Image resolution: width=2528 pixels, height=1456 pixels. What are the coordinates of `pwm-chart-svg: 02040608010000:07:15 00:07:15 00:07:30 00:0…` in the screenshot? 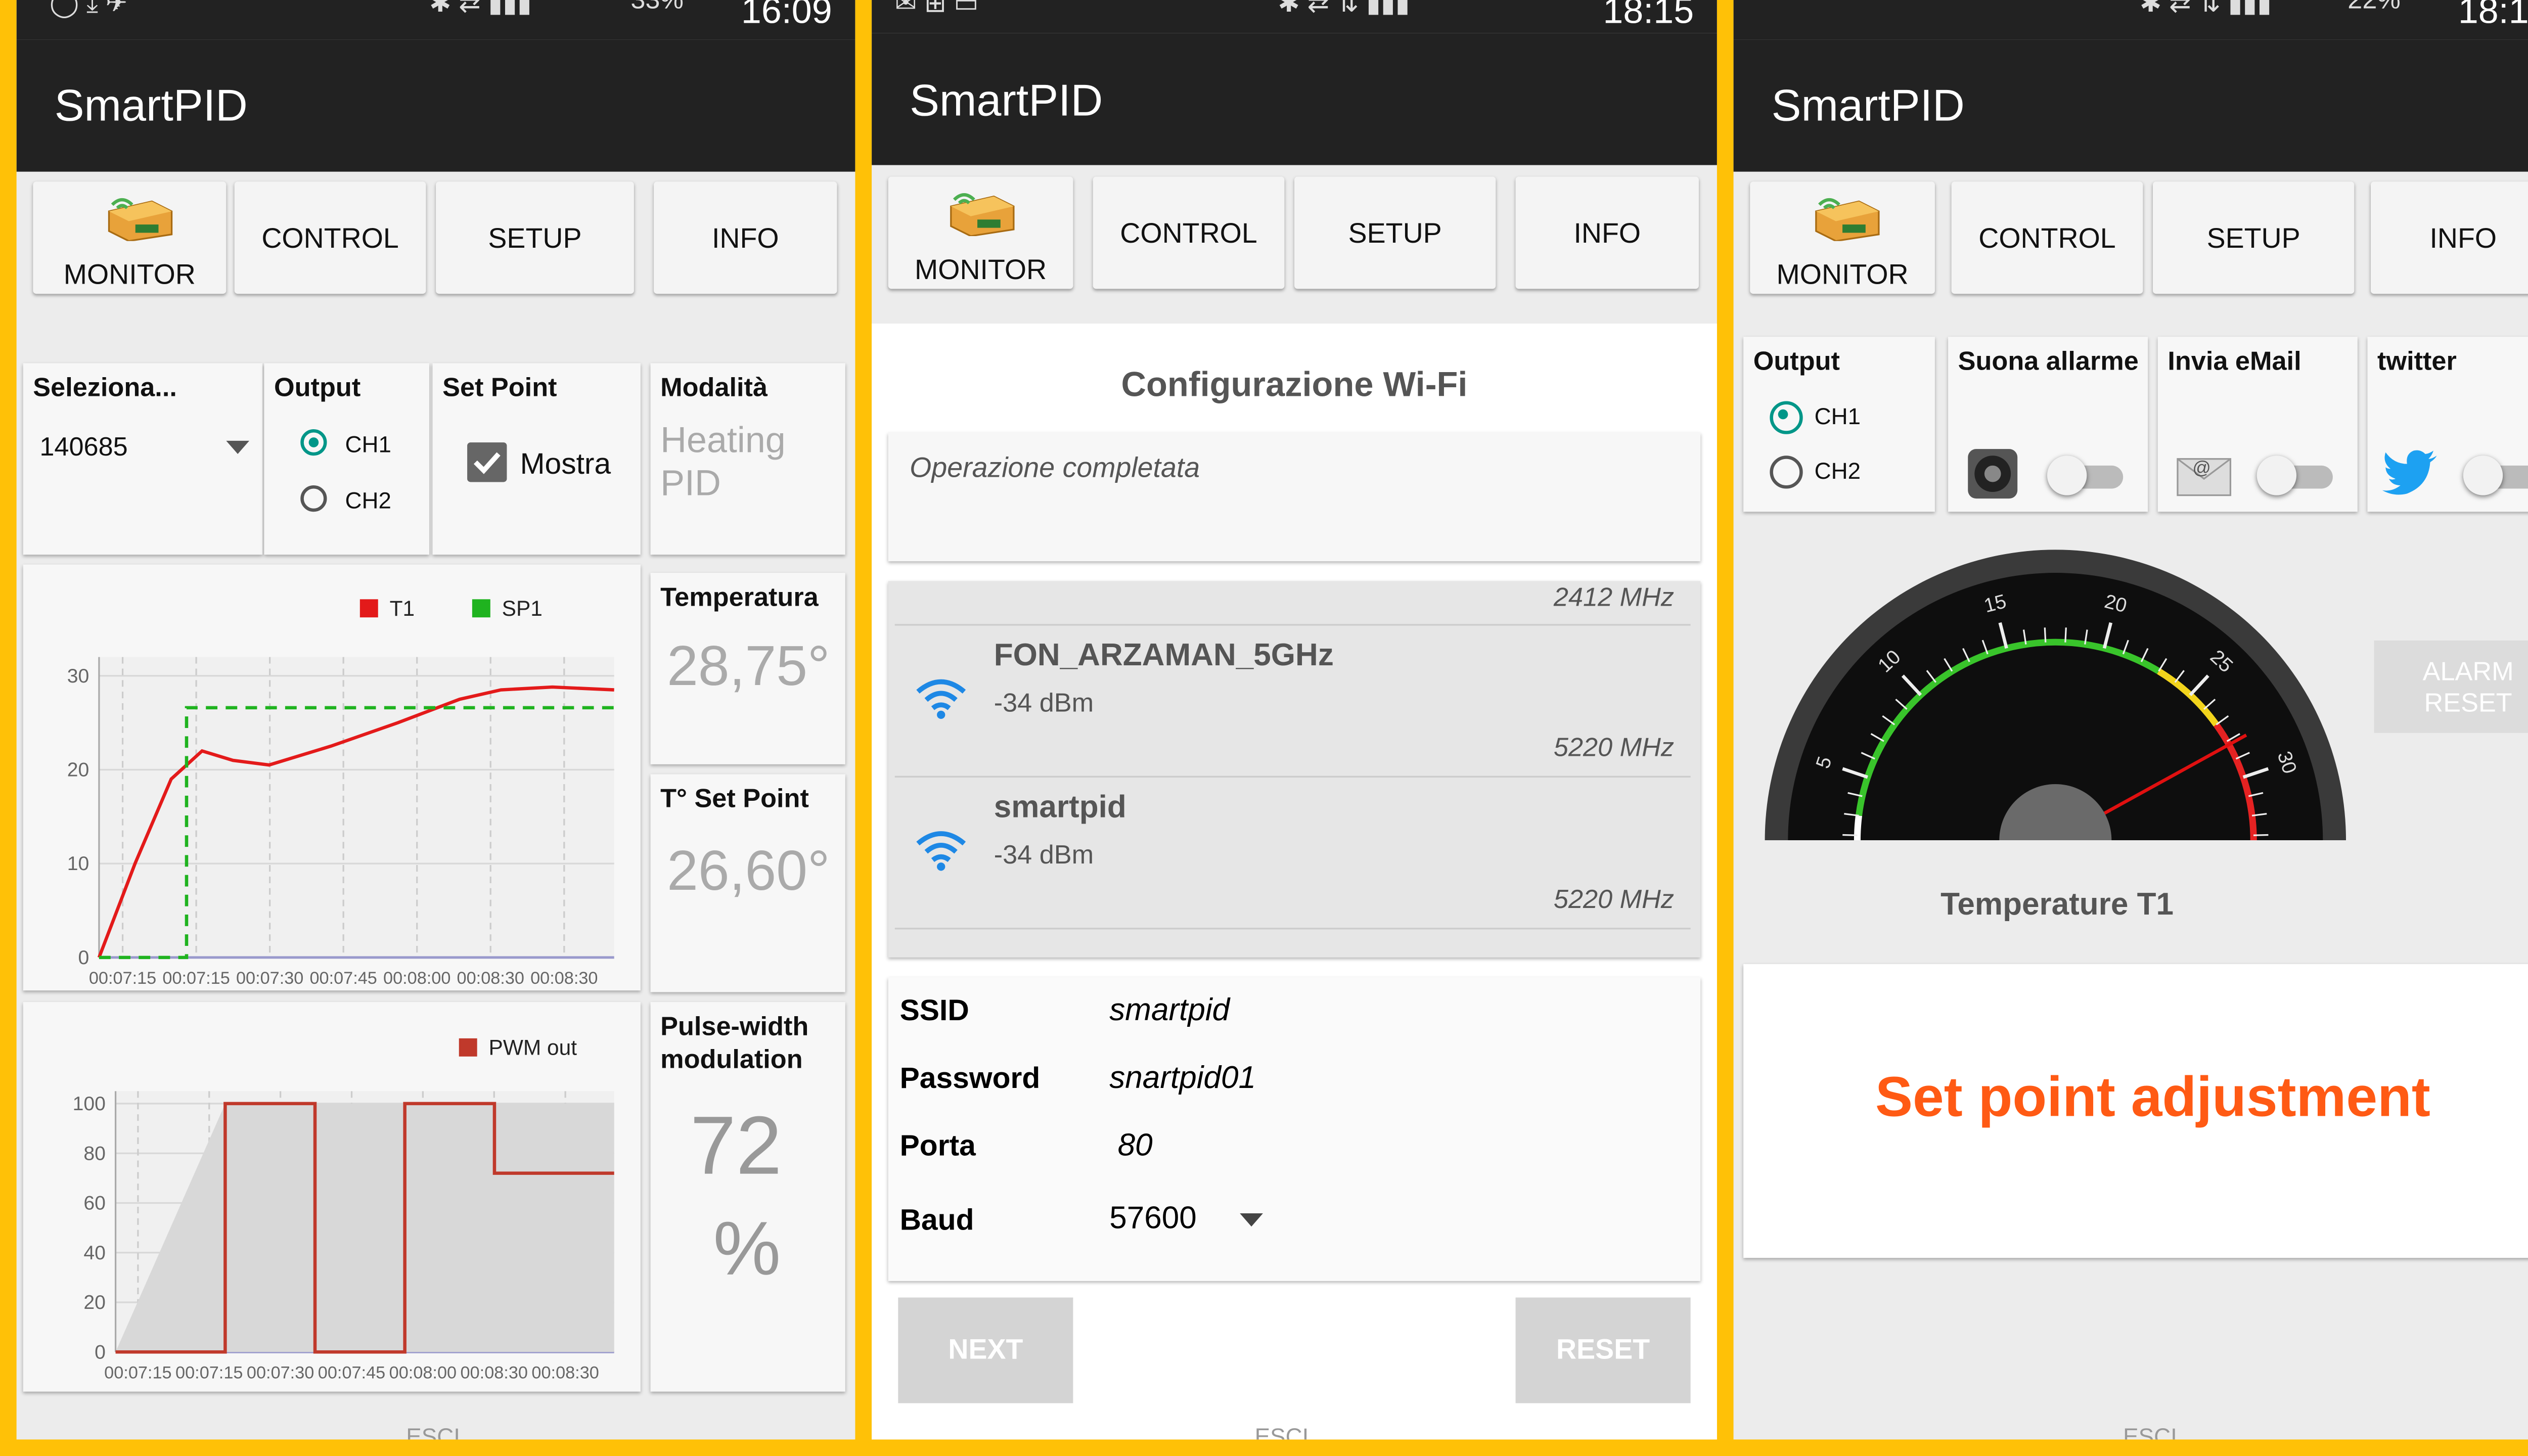 It's located at (344, 1209).